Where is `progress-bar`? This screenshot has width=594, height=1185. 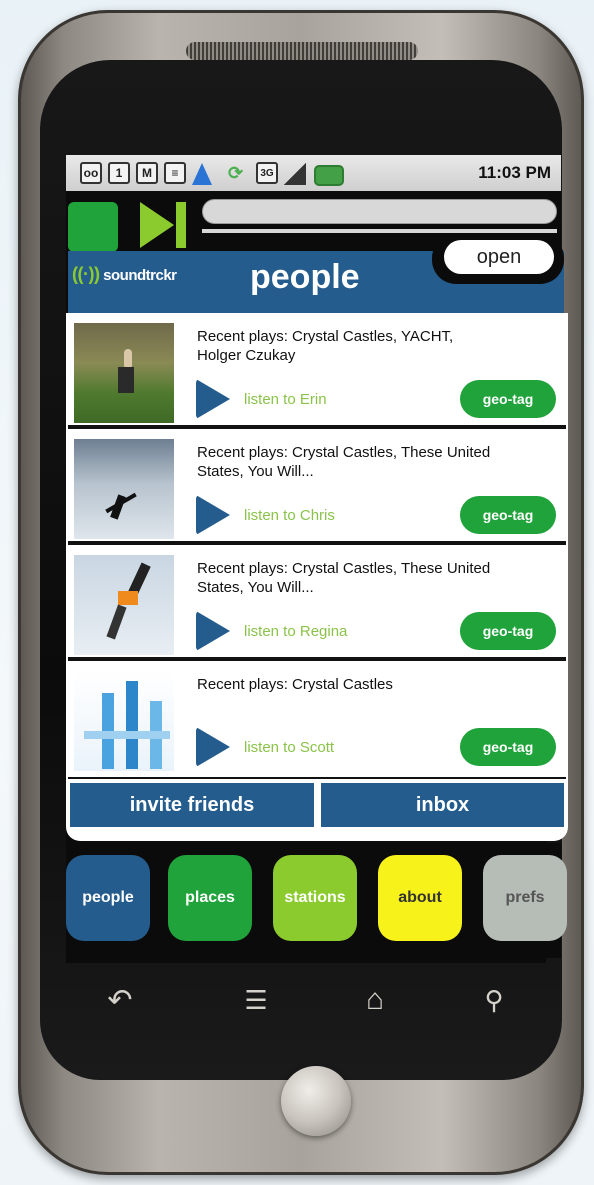 progress-bar is located at coordinates (379, 211).